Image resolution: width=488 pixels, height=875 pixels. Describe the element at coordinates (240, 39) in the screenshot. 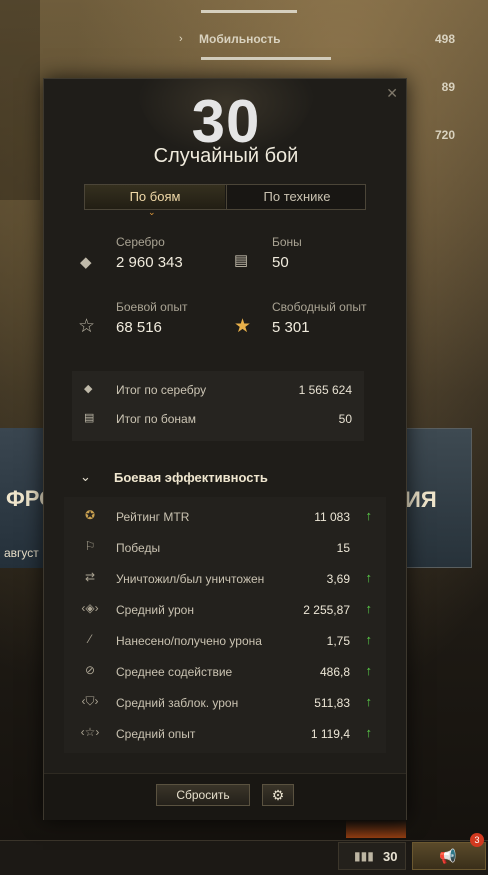

I see `stat-label: Мобильность` at that location.